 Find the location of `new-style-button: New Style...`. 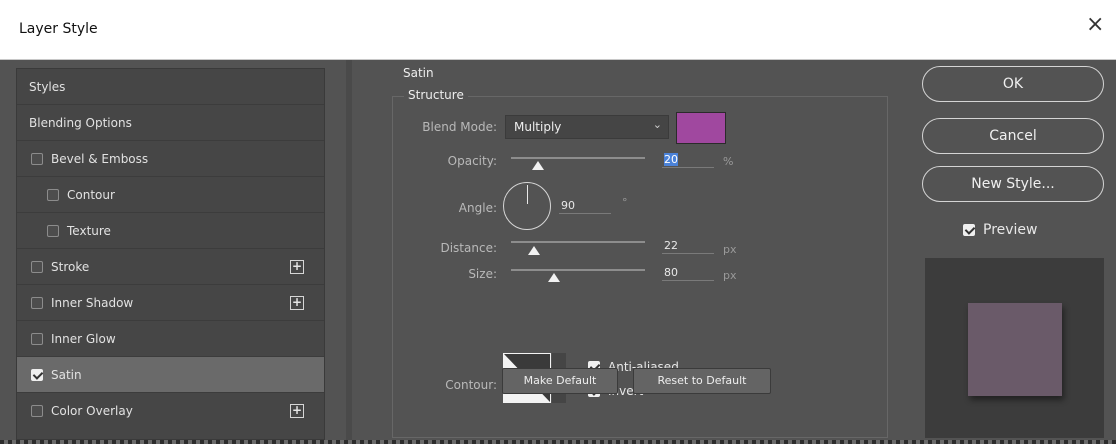

new-style-button: New Style... is located at coordinates (1013, 184).